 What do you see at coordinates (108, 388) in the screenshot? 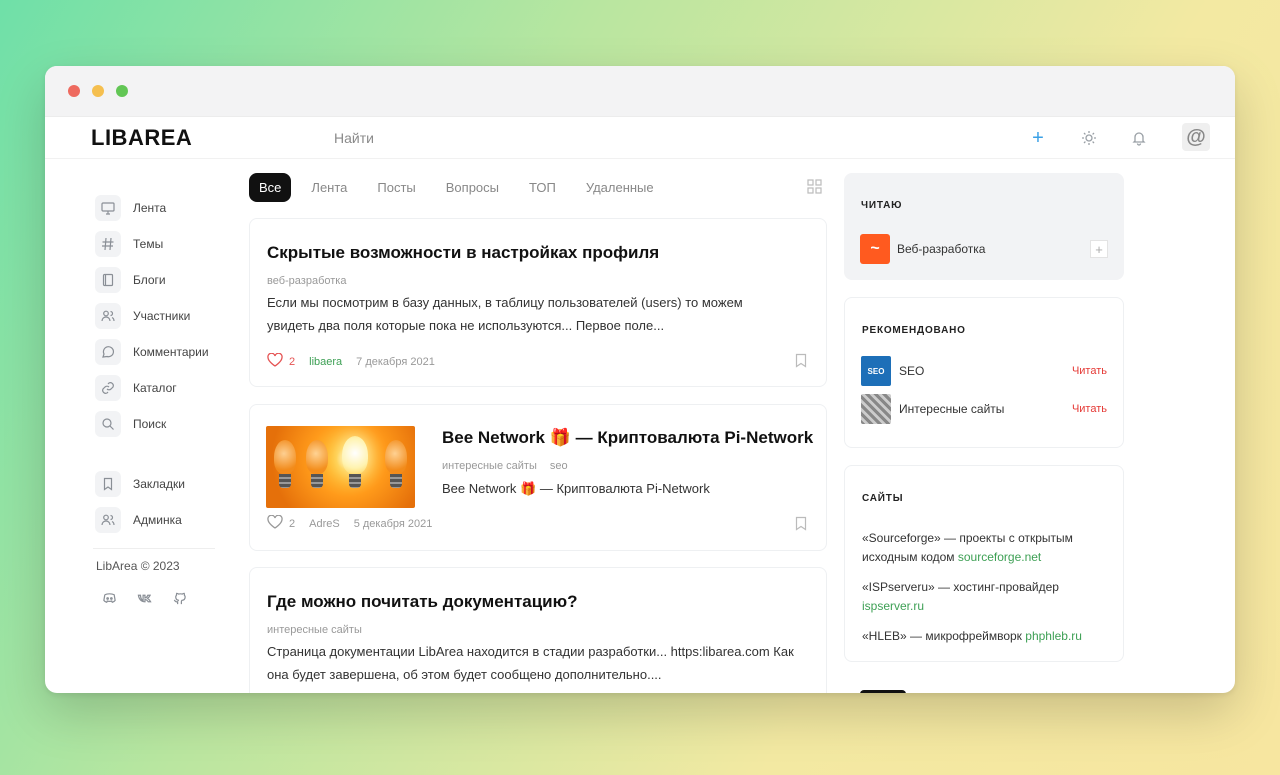
I see `link-icon` at bounding box center [108, 388].